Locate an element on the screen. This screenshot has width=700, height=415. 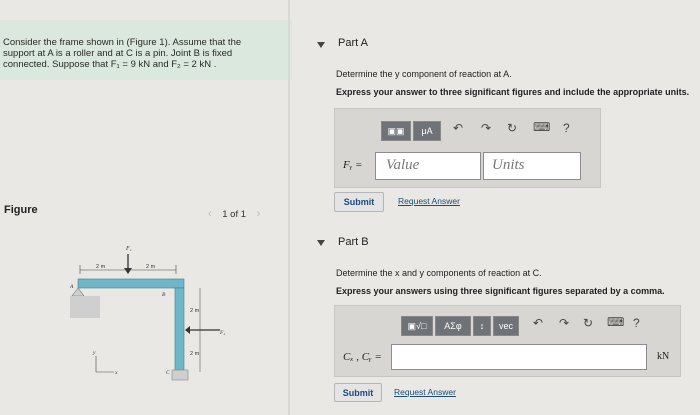
f2-label: F₂ is located at coordinates (222, 333).